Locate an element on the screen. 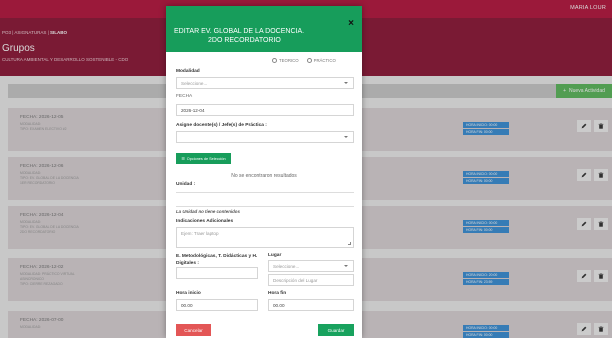  hora-inicio-value: 00.00 is located at coordinates (187, 305).